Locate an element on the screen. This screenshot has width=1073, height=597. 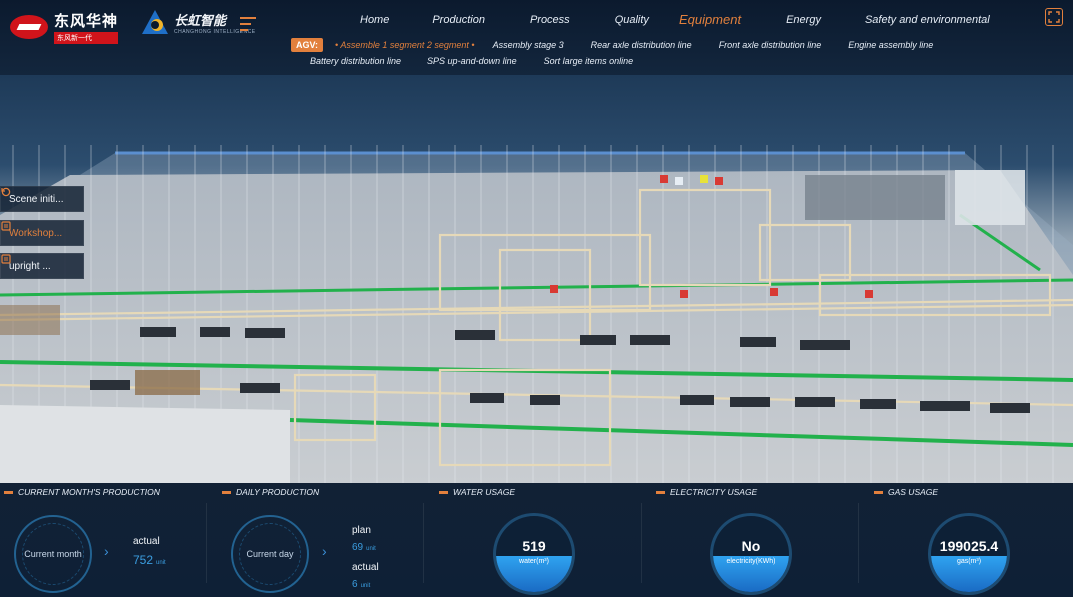
current-month-label: Current month is located at coordinates (53, 554).